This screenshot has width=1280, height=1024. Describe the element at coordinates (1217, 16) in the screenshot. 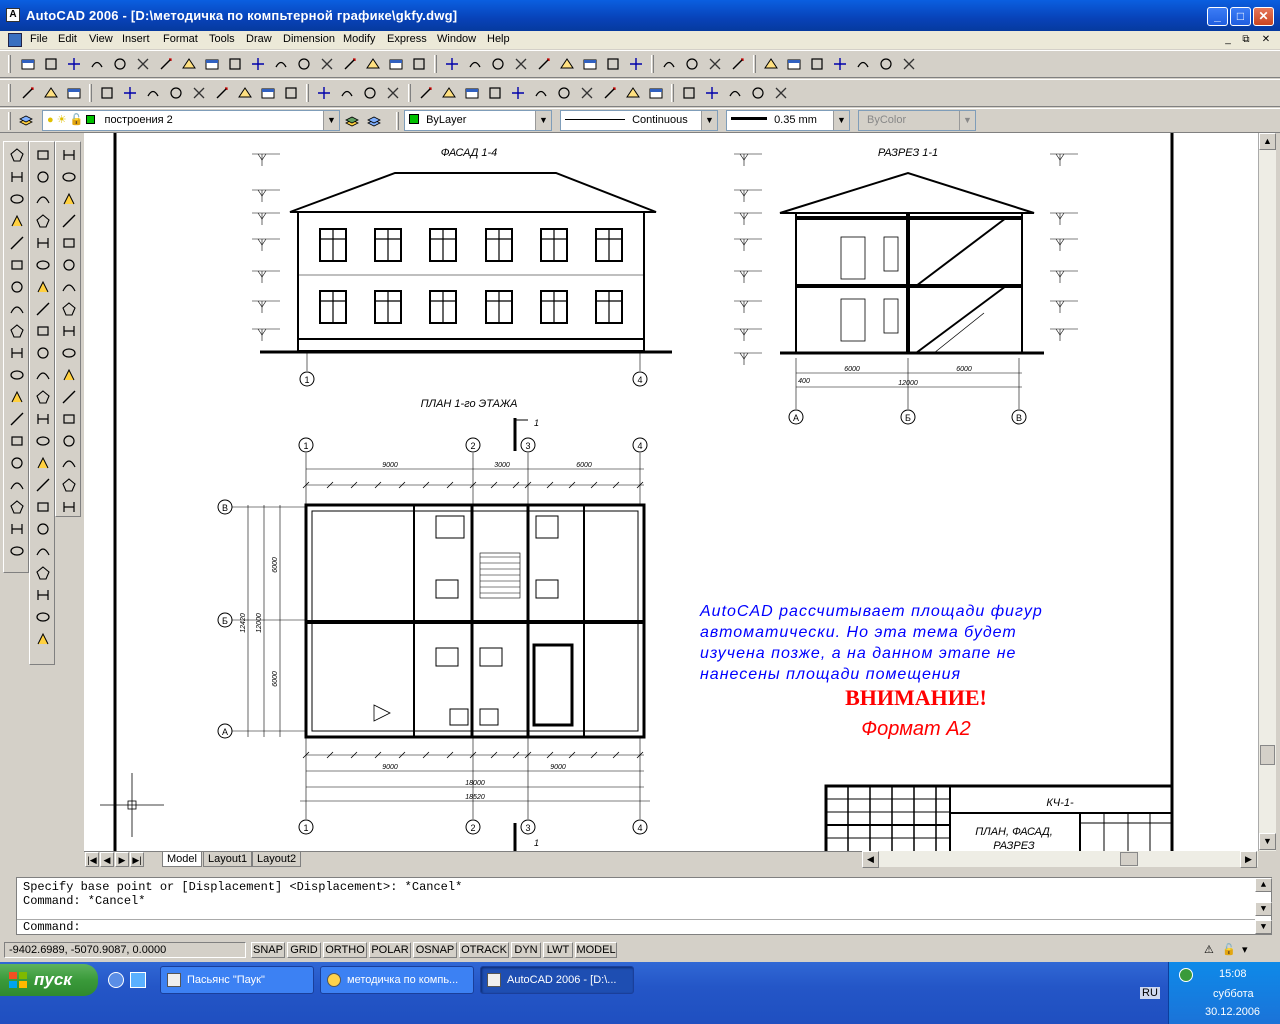

I see `minimize-button: _` at that location.